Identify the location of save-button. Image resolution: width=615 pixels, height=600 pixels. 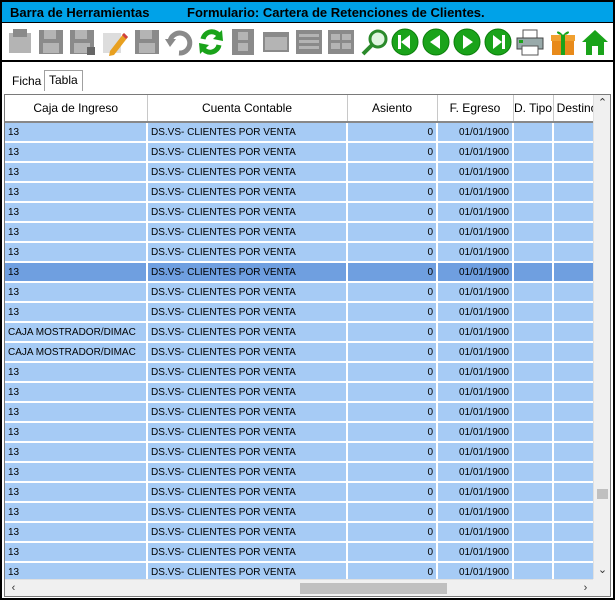
(51, 42).